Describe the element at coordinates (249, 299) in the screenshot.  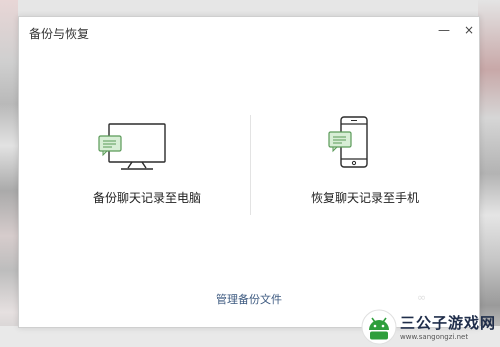
I see `manage-backup-files-link: 管理备份文件` at that location.